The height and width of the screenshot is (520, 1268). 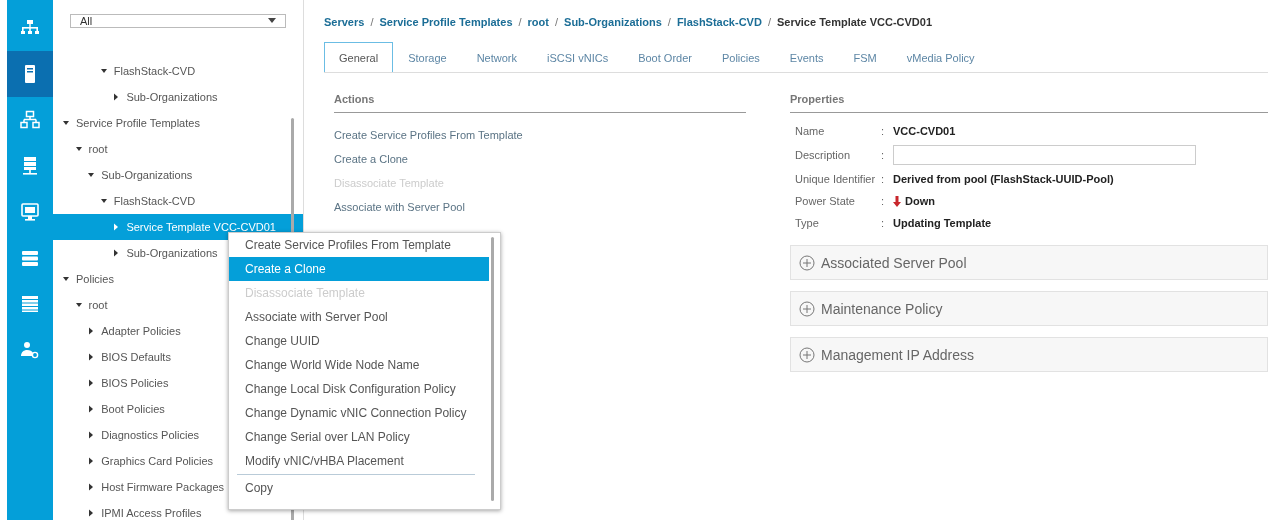 What do you see at coordinates (138, 123) in the screenshot?
I see `tree-item-label: Service Profile Templates` at bounding box center [138, 123].